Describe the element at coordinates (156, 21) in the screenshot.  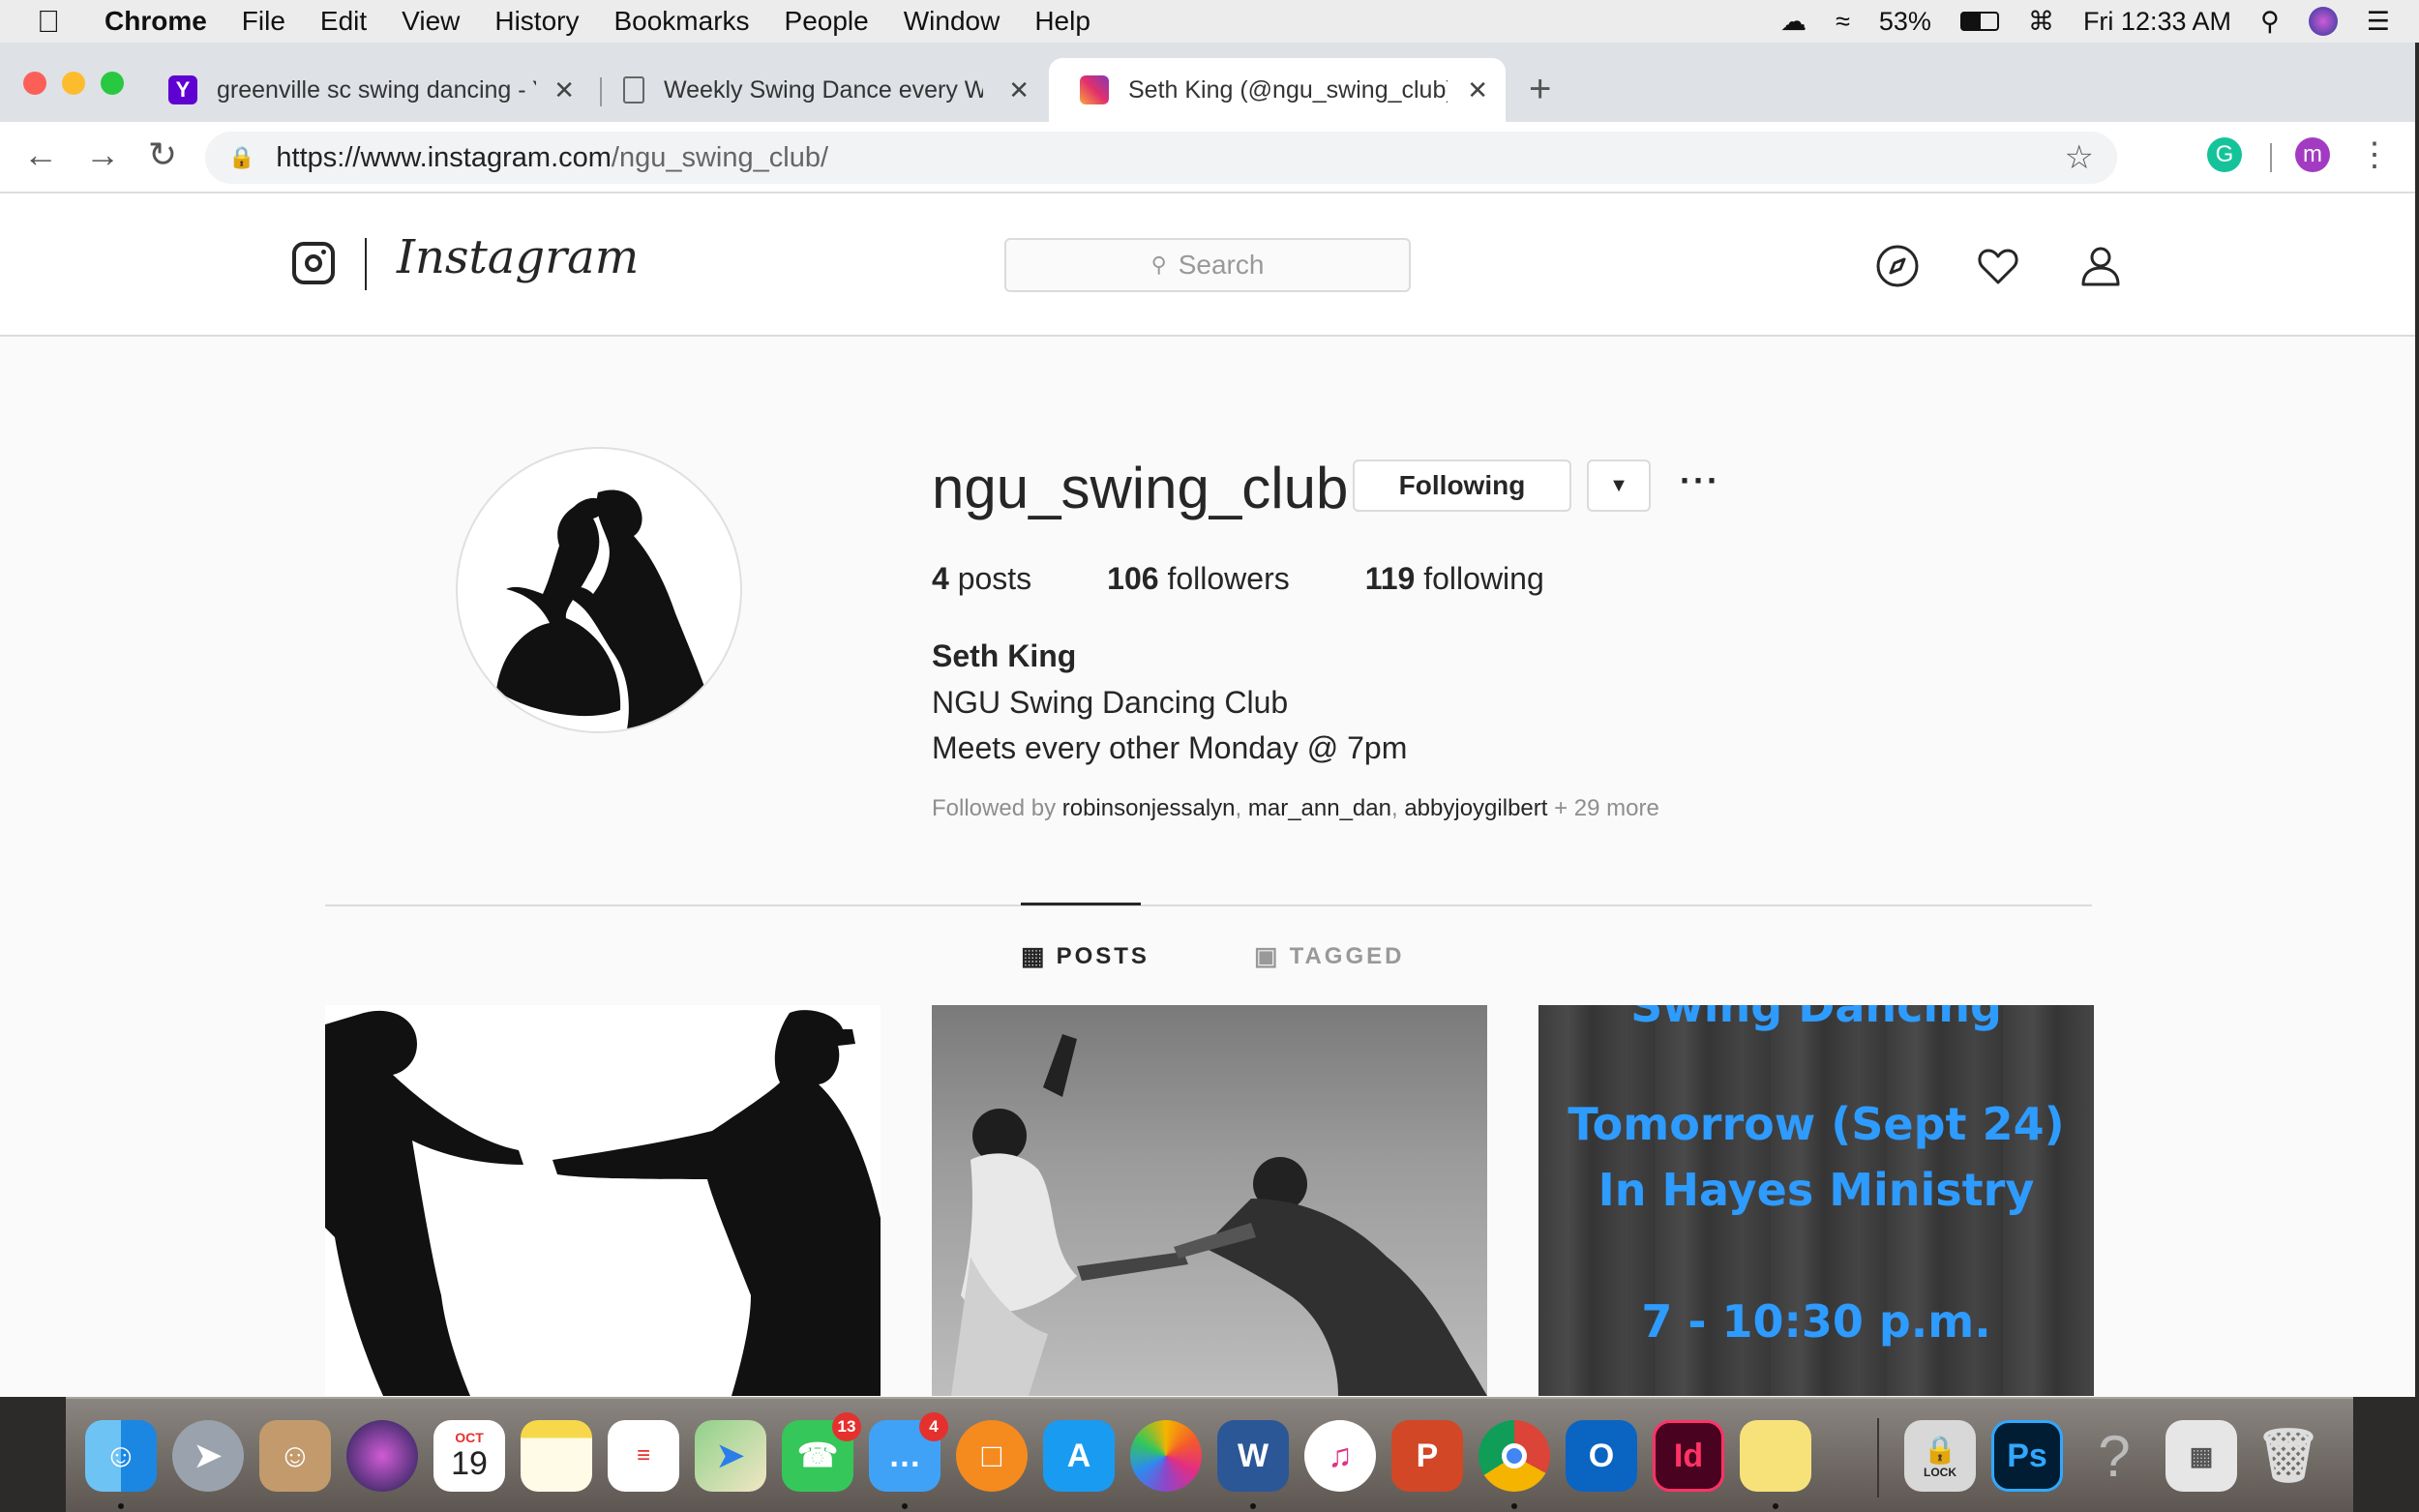
I see `menu-app-name: Chrome` at that location.